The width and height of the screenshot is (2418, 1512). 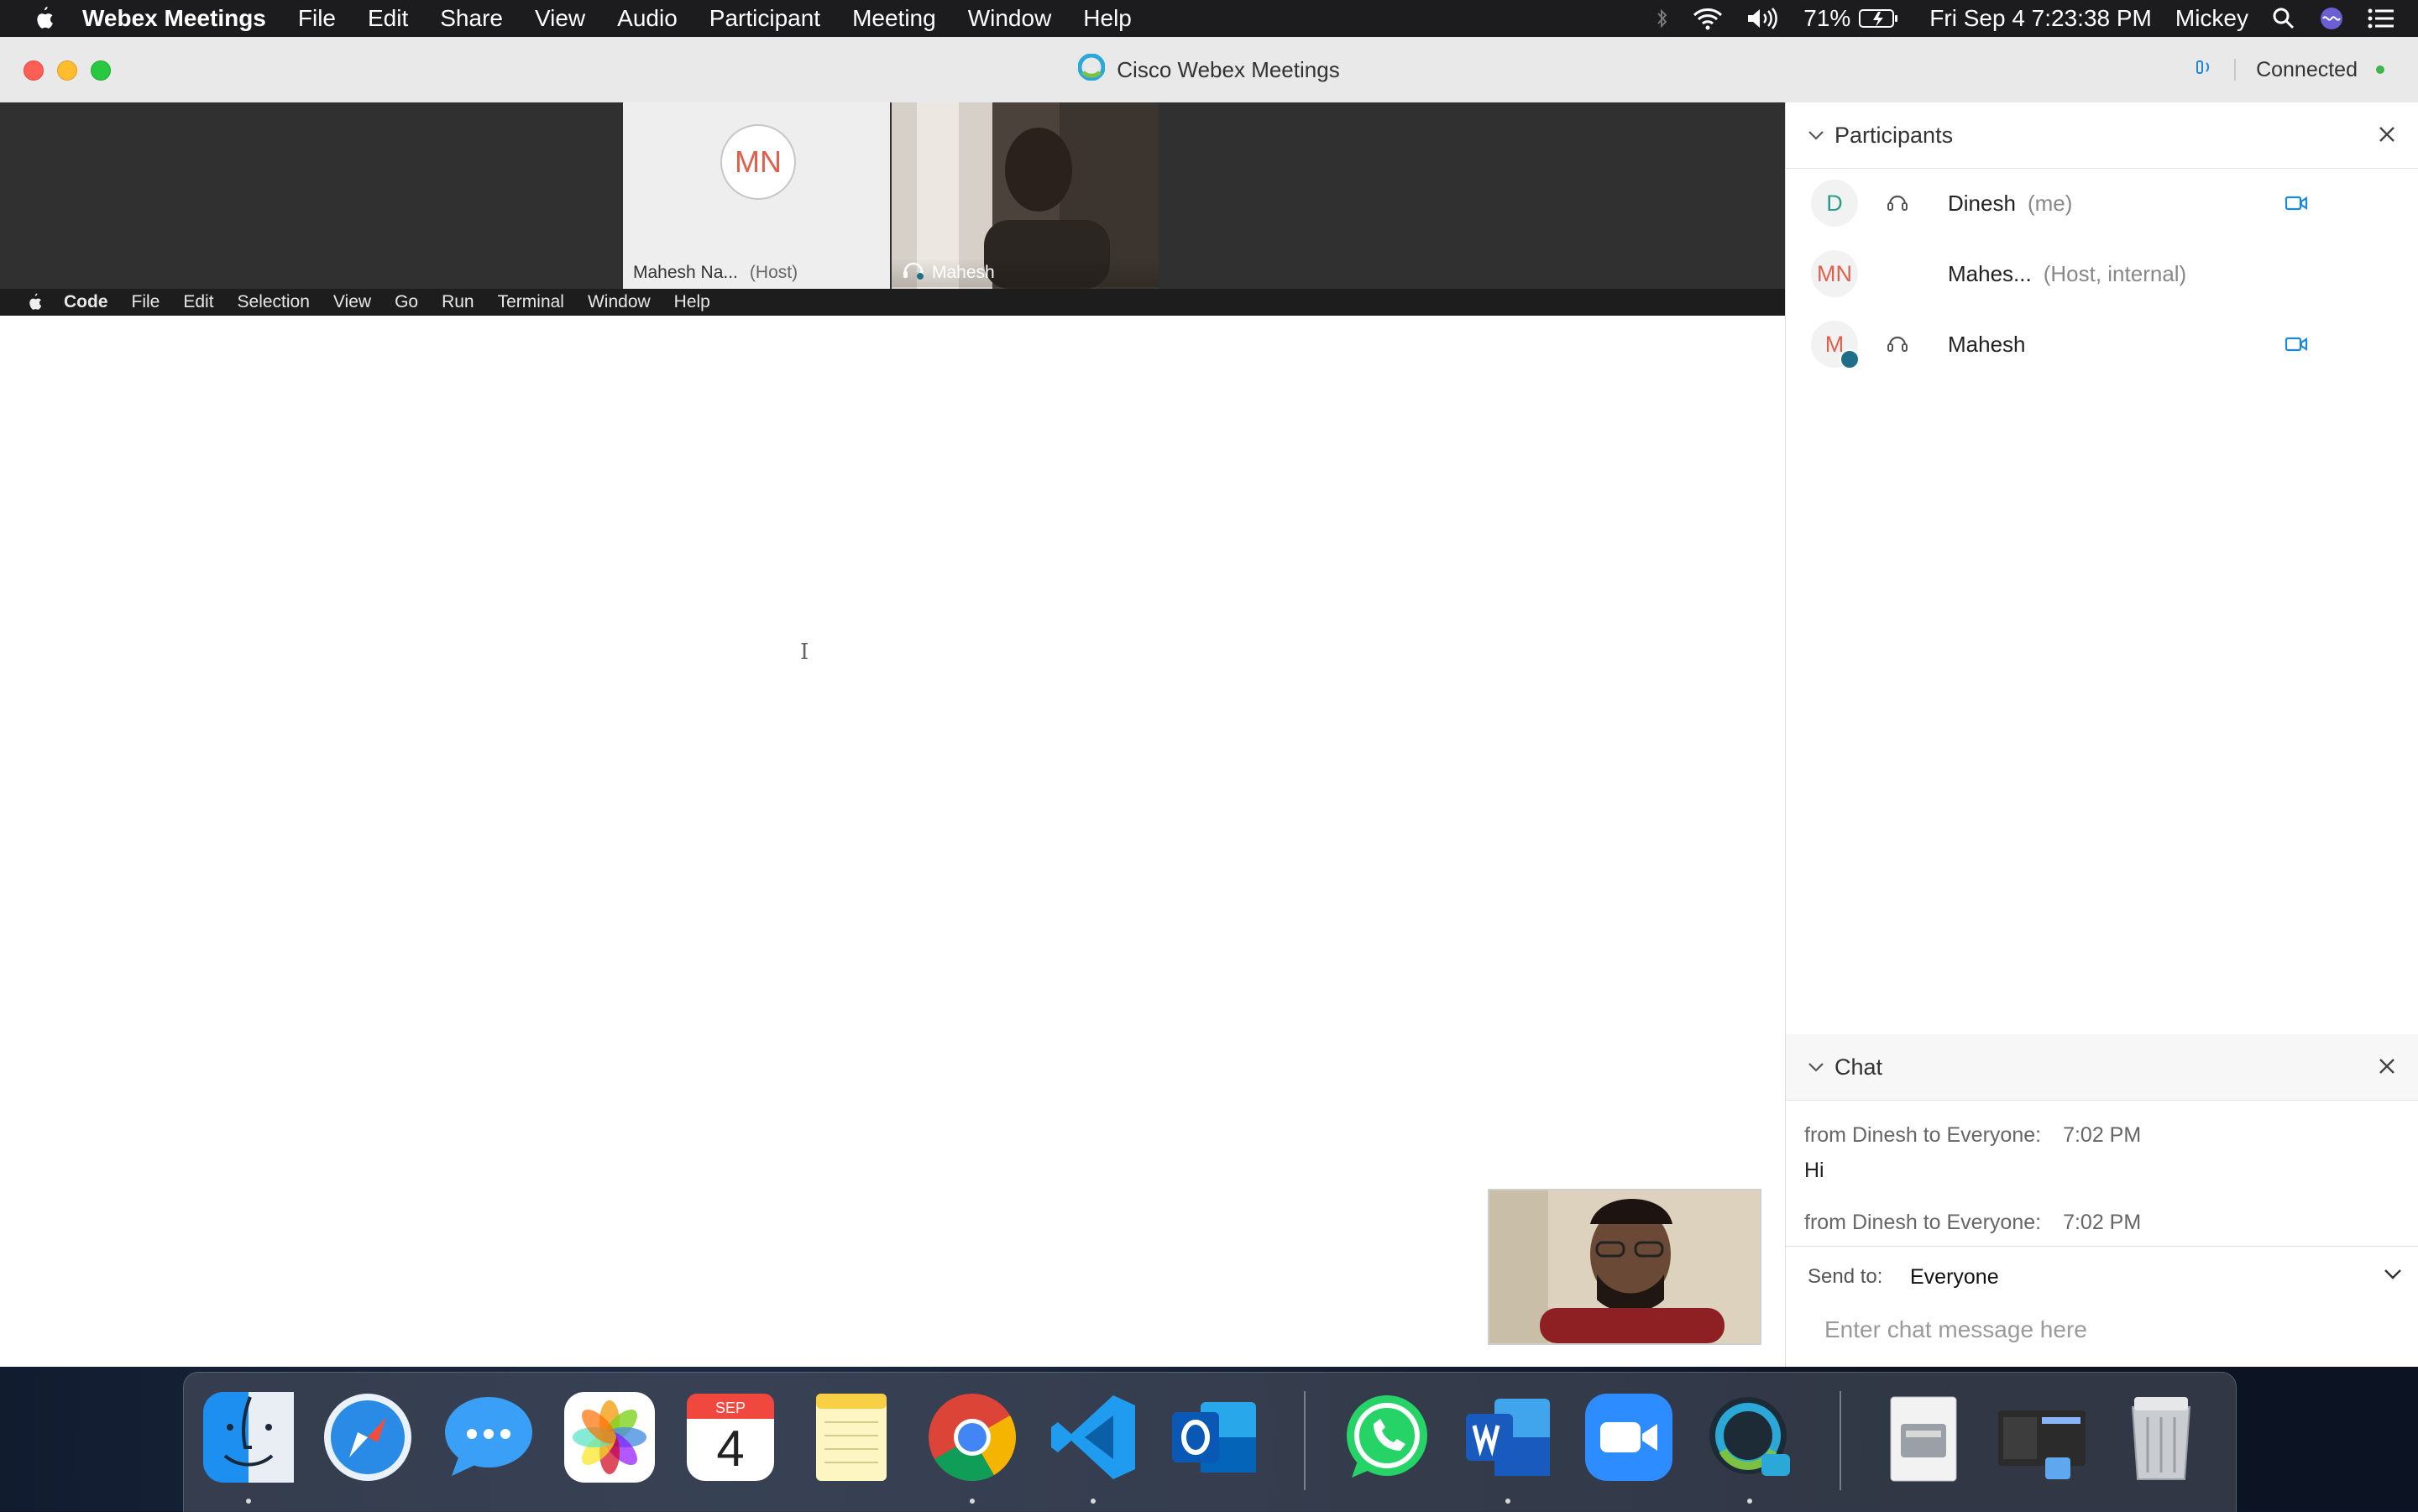 What do you see at coordinates (2283, 18) in the screenshot?
I see `spotlight-search-icon` at bounding box center [2283, 18].